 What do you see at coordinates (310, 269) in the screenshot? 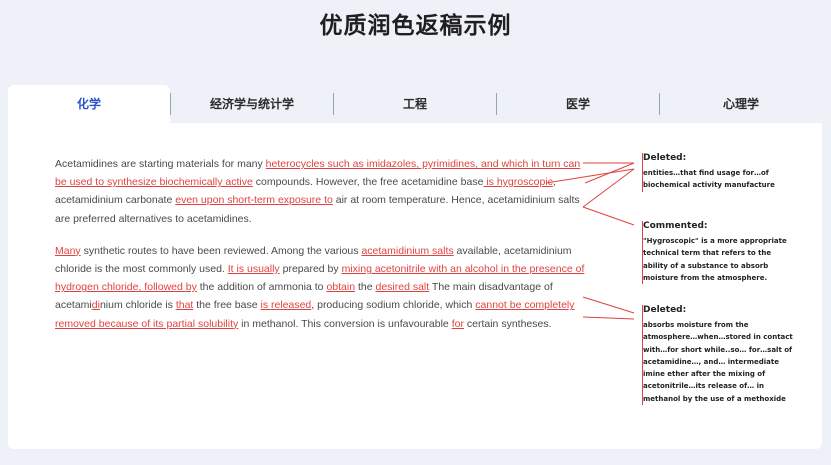
I see `text-span: prepared by` at bounding box center [310, 269].